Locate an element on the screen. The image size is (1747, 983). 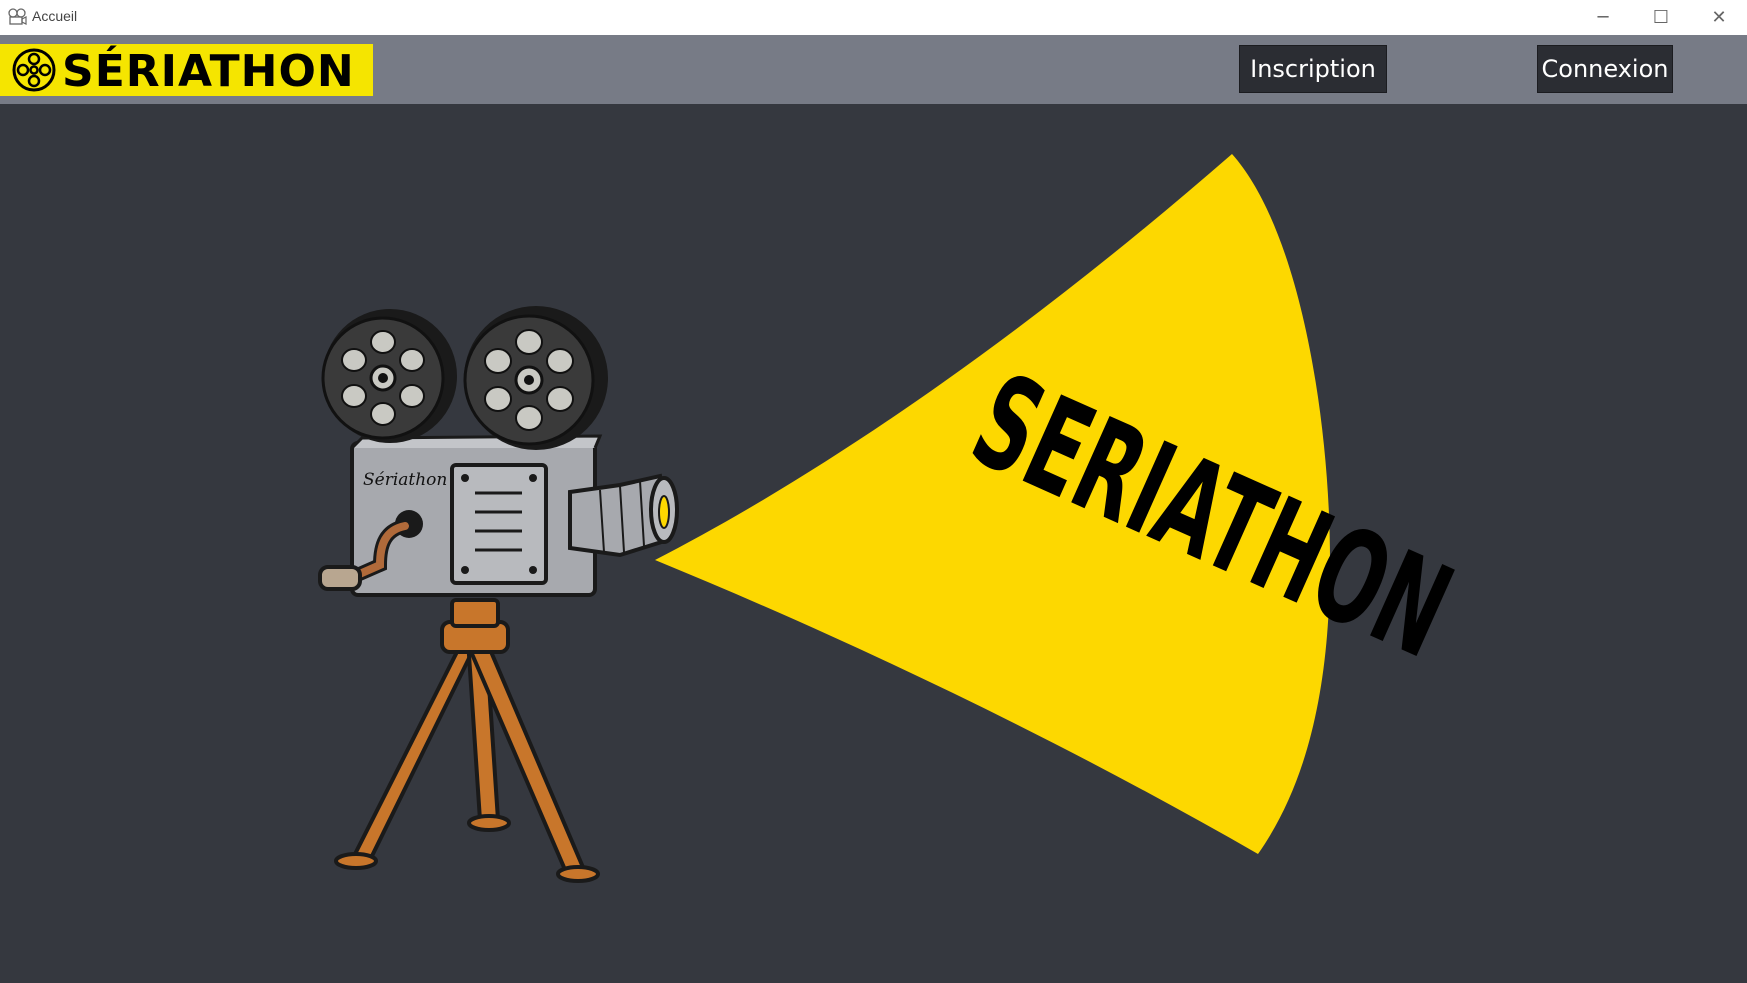
tripod is located at coordinates (467, 740).